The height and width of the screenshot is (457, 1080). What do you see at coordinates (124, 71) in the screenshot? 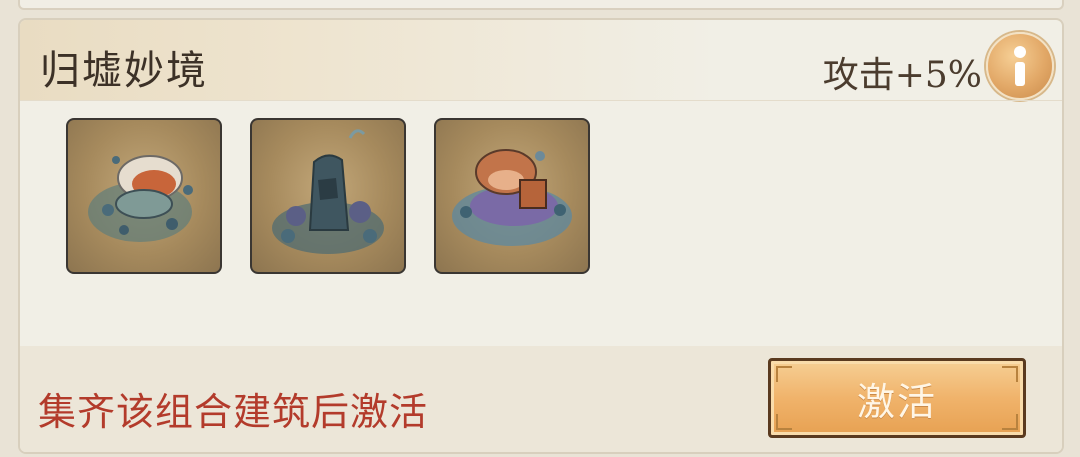
I see `combo-title: 归墟妙境` at bounding box center [124, 71].